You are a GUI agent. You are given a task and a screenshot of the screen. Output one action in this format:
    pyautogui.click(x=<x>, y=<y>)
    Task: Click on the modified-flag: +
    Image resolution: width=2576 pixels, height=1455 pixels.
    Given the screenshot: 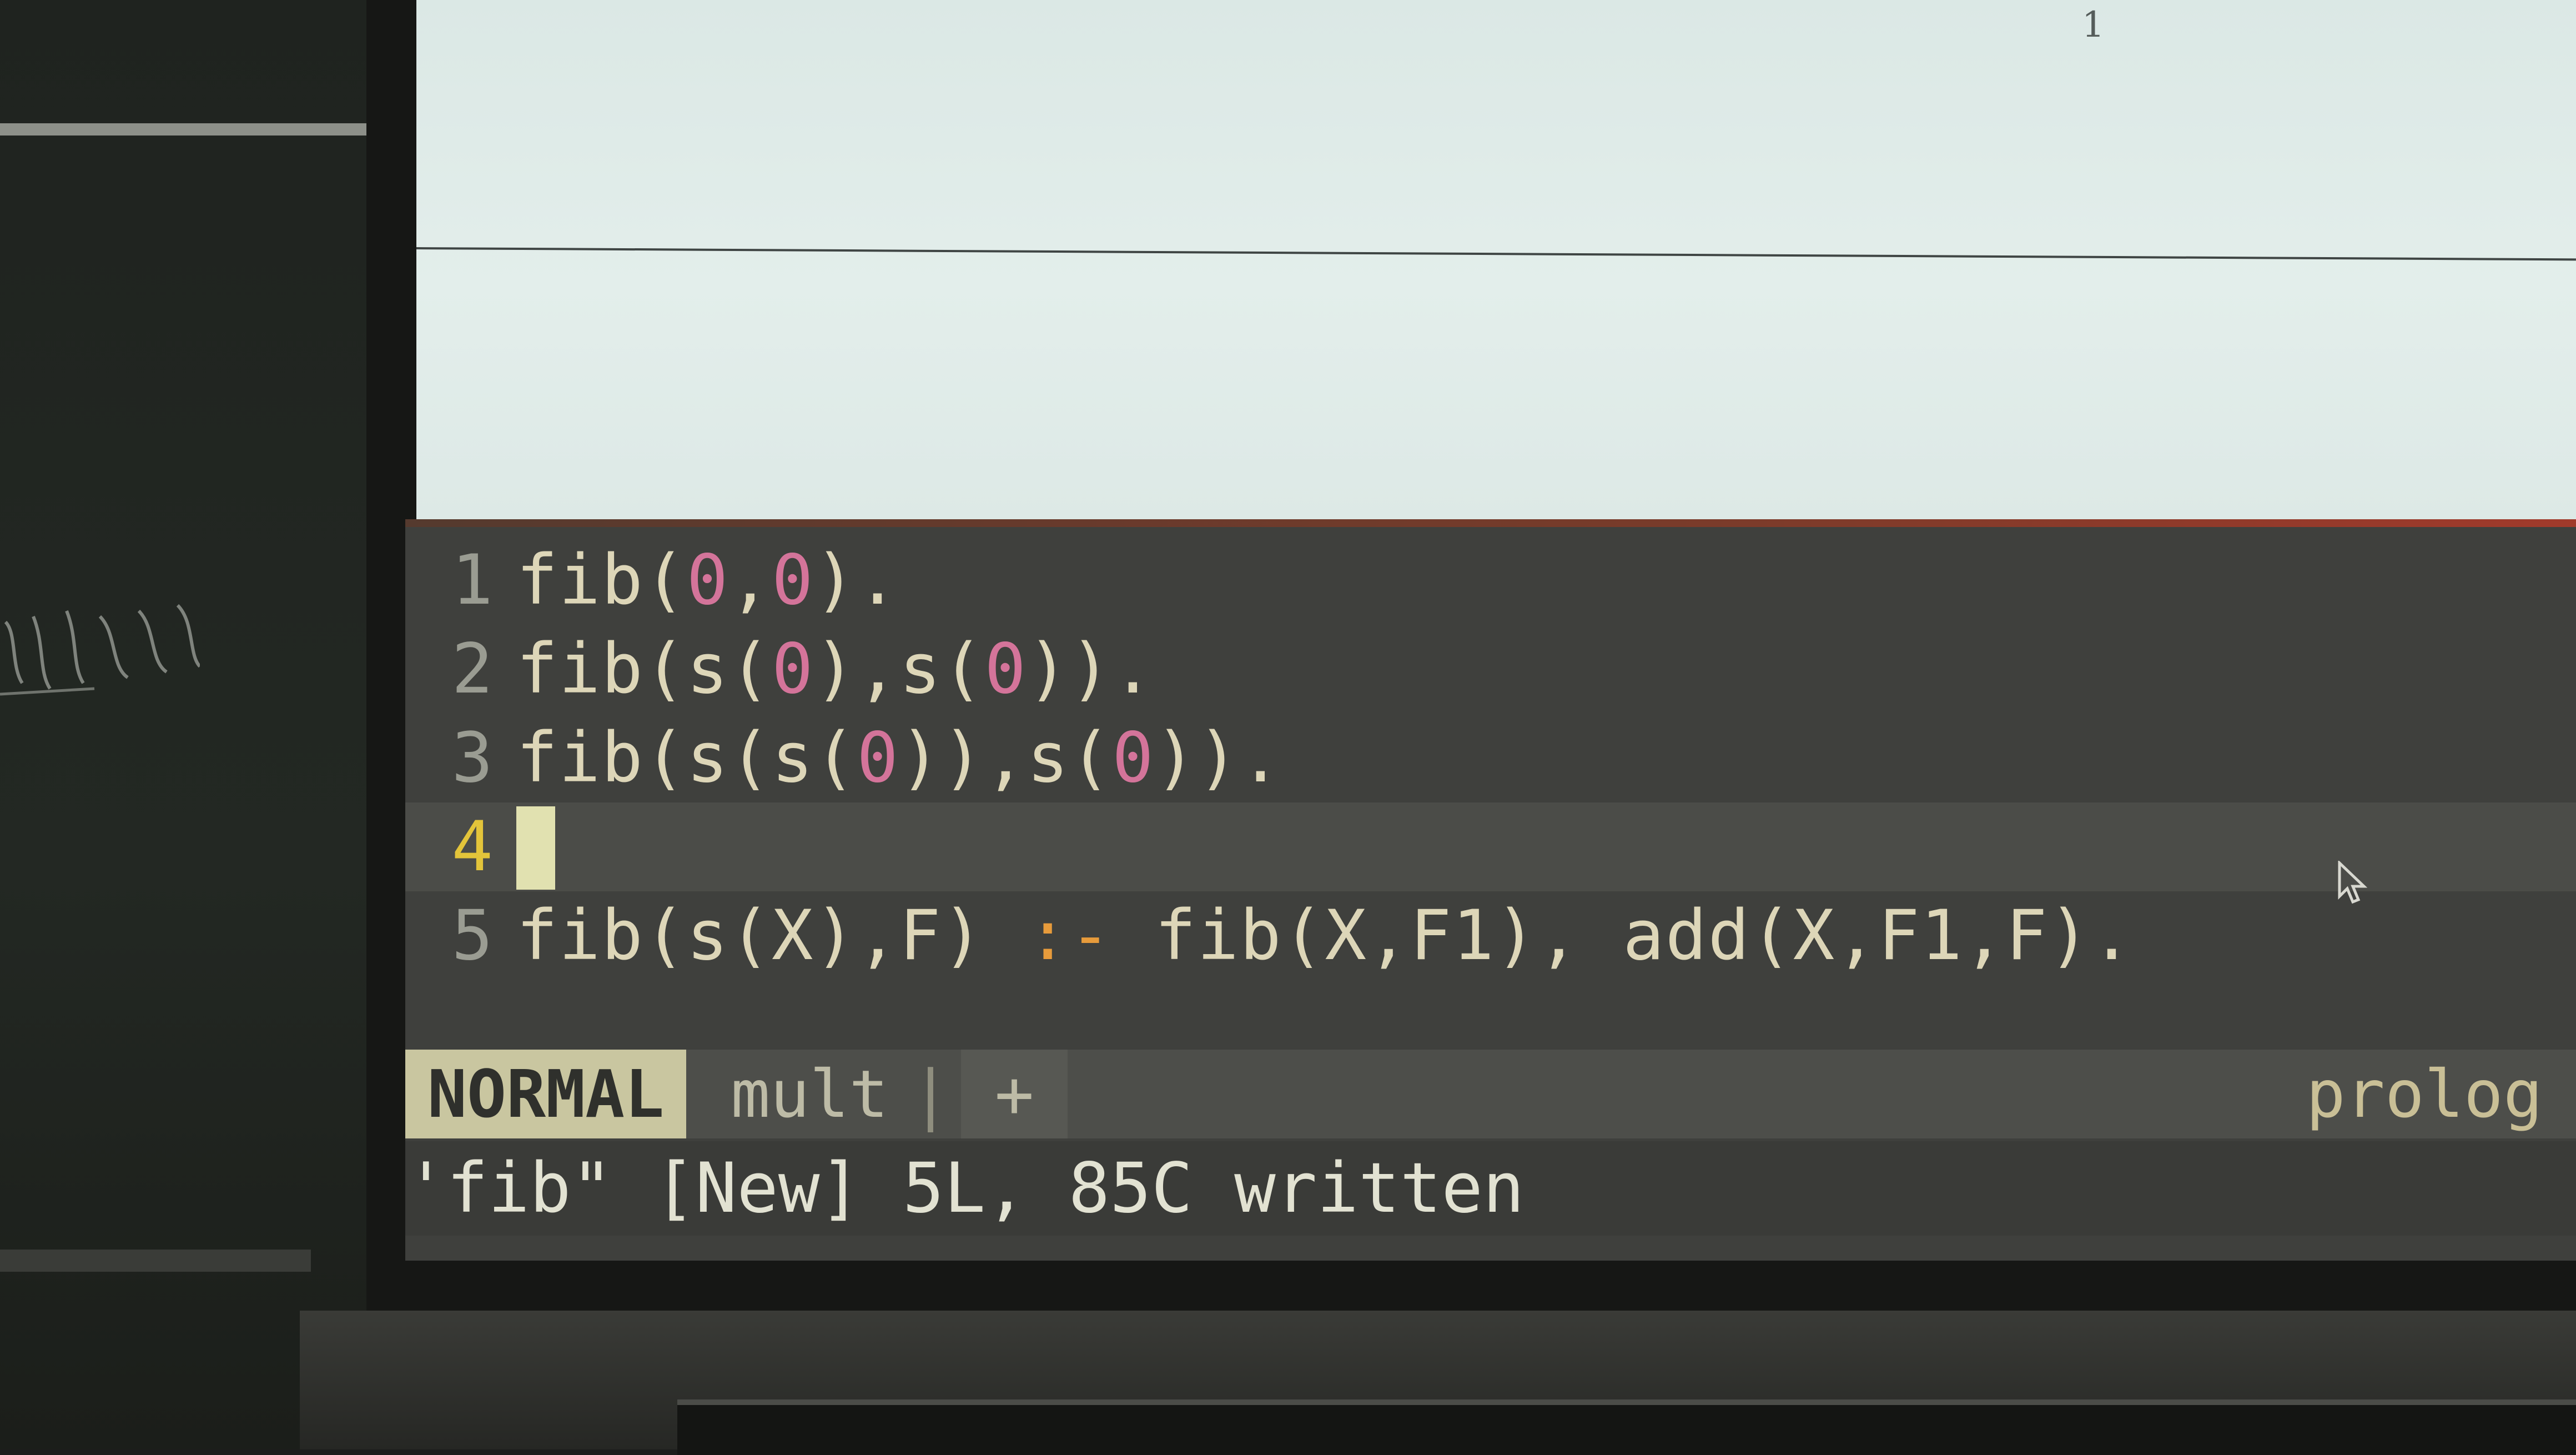 What is the action you would take?
    pyautogui.click(x=1015, y=1094)
    